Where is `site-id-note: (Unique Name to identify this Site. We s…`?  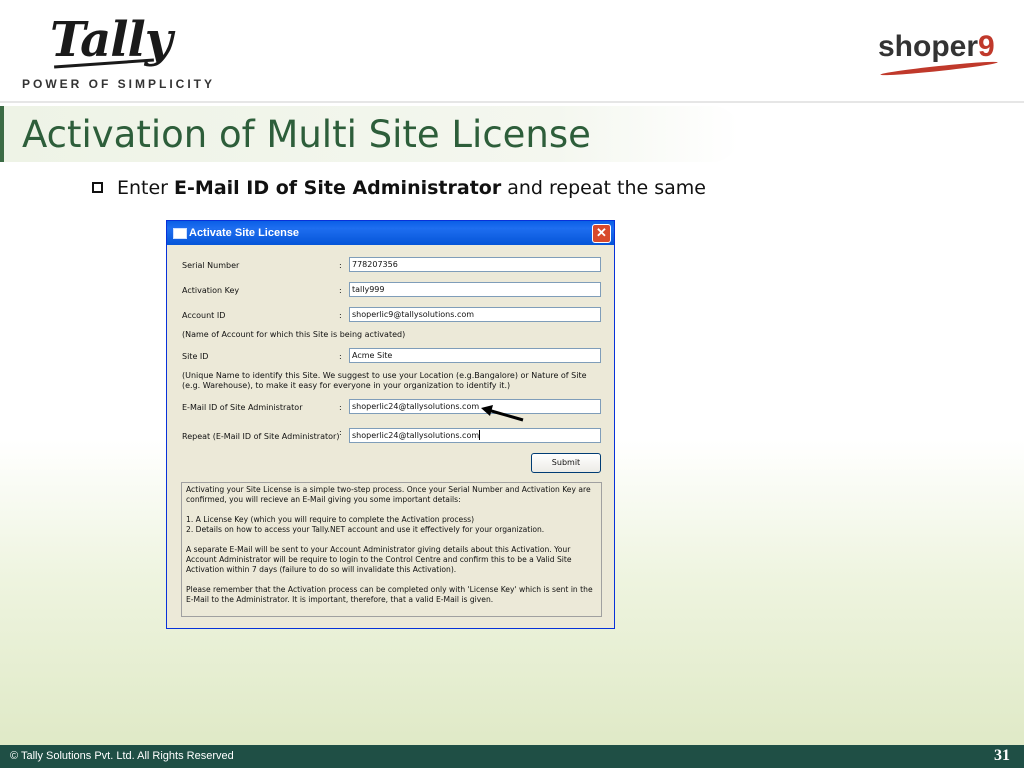 site-id-note: (Unique Name to identify this Site. We s… is located at coordinates (384, 380).